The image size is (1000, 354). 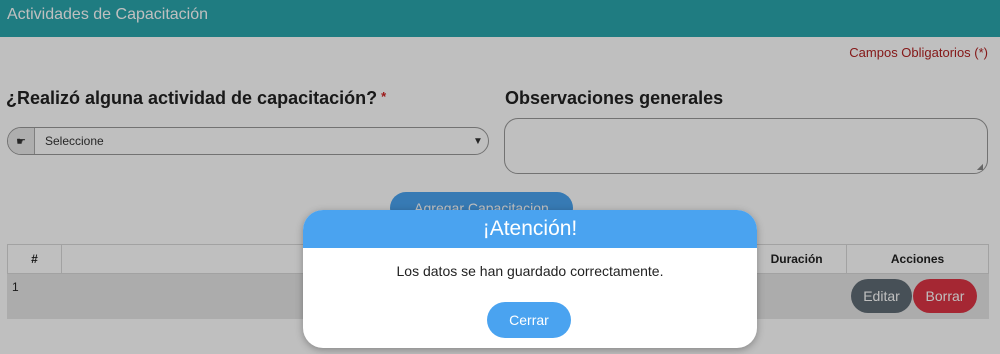 What do you see at coordinates (530, 229) in the screenshot?
I see `modal-title: ¡Atención!` at bounding box center [530, 229].